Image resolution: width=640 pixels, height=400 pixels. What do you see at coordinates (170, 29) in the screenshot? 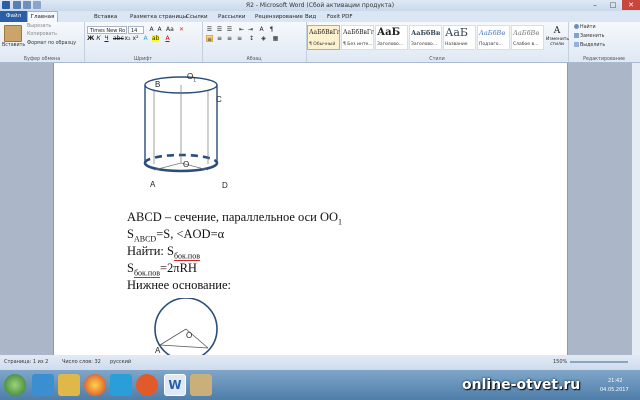
I see `change-case-button: Aa` at bounding box center [170, 29].